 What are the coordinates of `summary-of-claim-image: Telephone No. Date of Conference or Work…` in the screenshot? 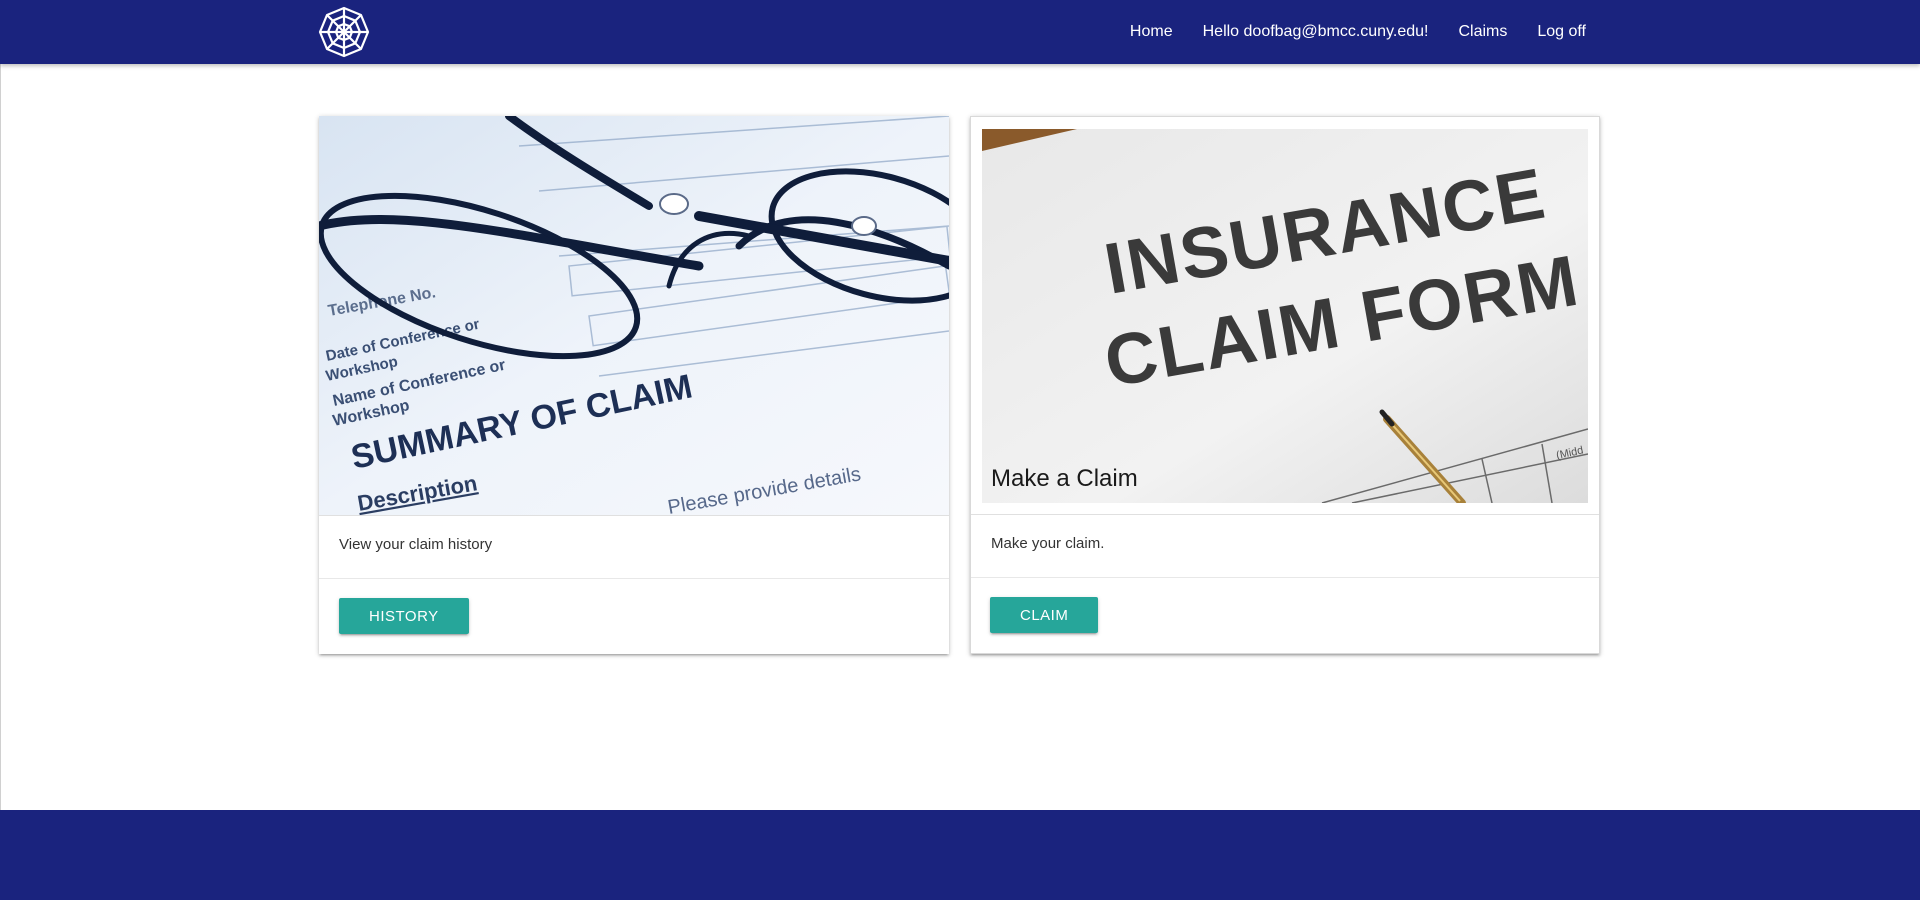 It's located at (634, 315).